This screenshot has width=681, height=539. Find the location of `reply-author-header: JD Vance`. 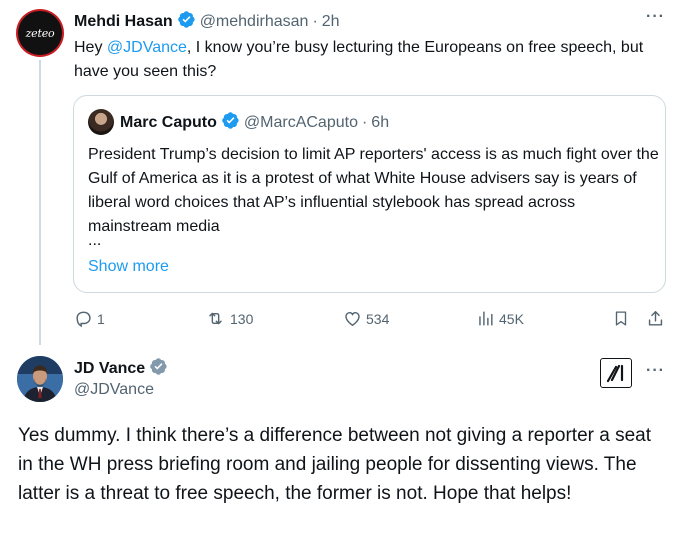

reply-author-header: JD Vance is located at coordinates (121, 369).